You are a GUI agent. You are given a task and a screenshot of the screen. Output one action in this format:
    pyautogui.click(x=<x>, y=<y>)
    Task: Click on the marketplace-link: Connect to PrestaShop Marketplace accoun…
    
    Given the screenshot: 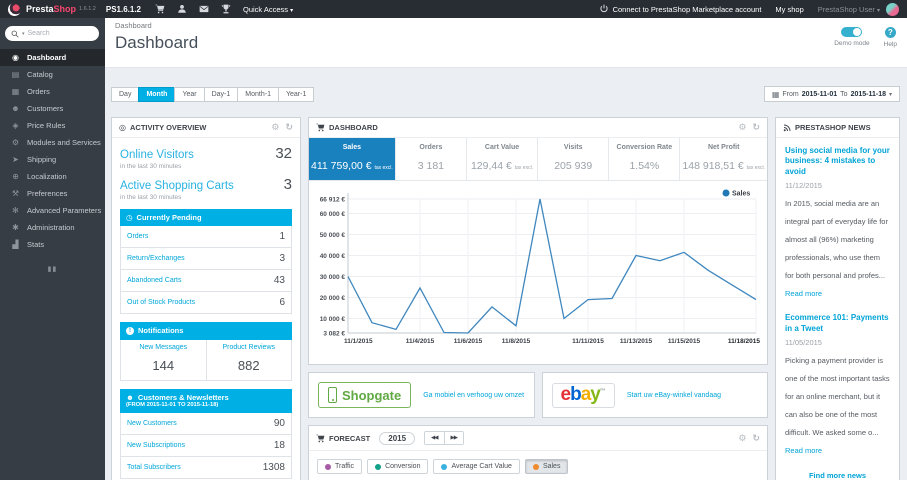 What is the action you would take?
    pyautogui.click(x=687, y=9)
    